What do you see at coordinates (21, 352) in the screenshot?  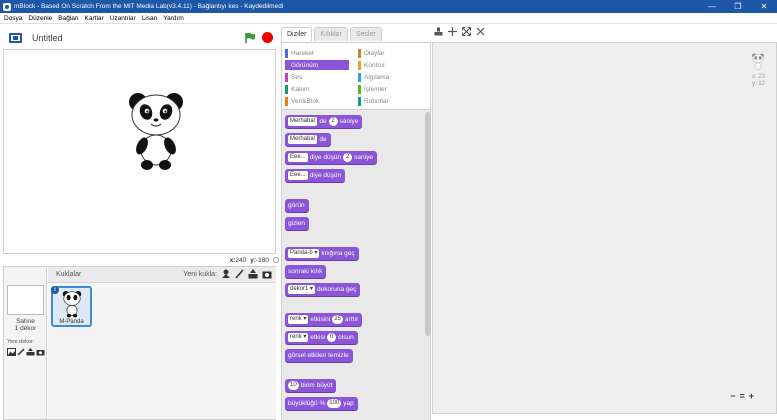 I see `paint-brush-icon` at bounding box center [21, 352].